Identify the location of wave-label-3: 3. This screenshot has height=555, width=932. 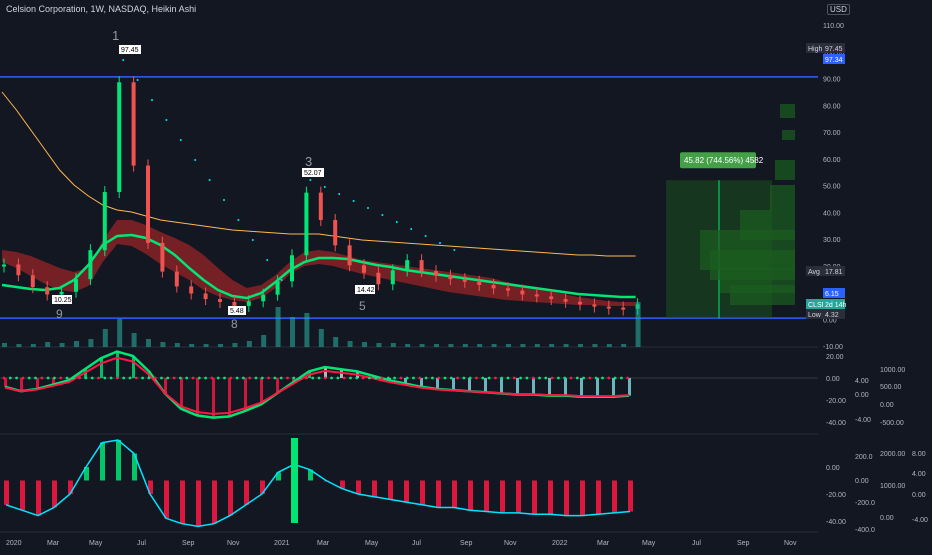
(308, 161).